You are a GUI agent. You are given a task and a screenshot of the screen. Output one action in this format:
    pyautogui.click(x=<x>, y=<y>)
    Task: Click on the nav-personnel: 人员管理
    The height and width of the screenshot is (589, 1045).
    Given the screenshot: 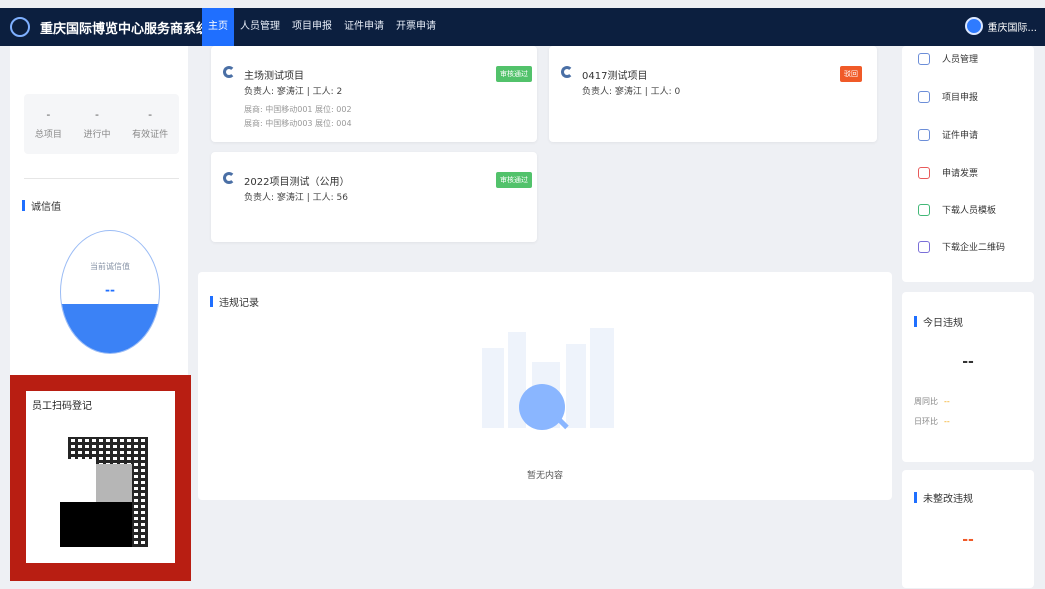 What is the action you would take?
    pyautogui.click(x=260, y=27)
    